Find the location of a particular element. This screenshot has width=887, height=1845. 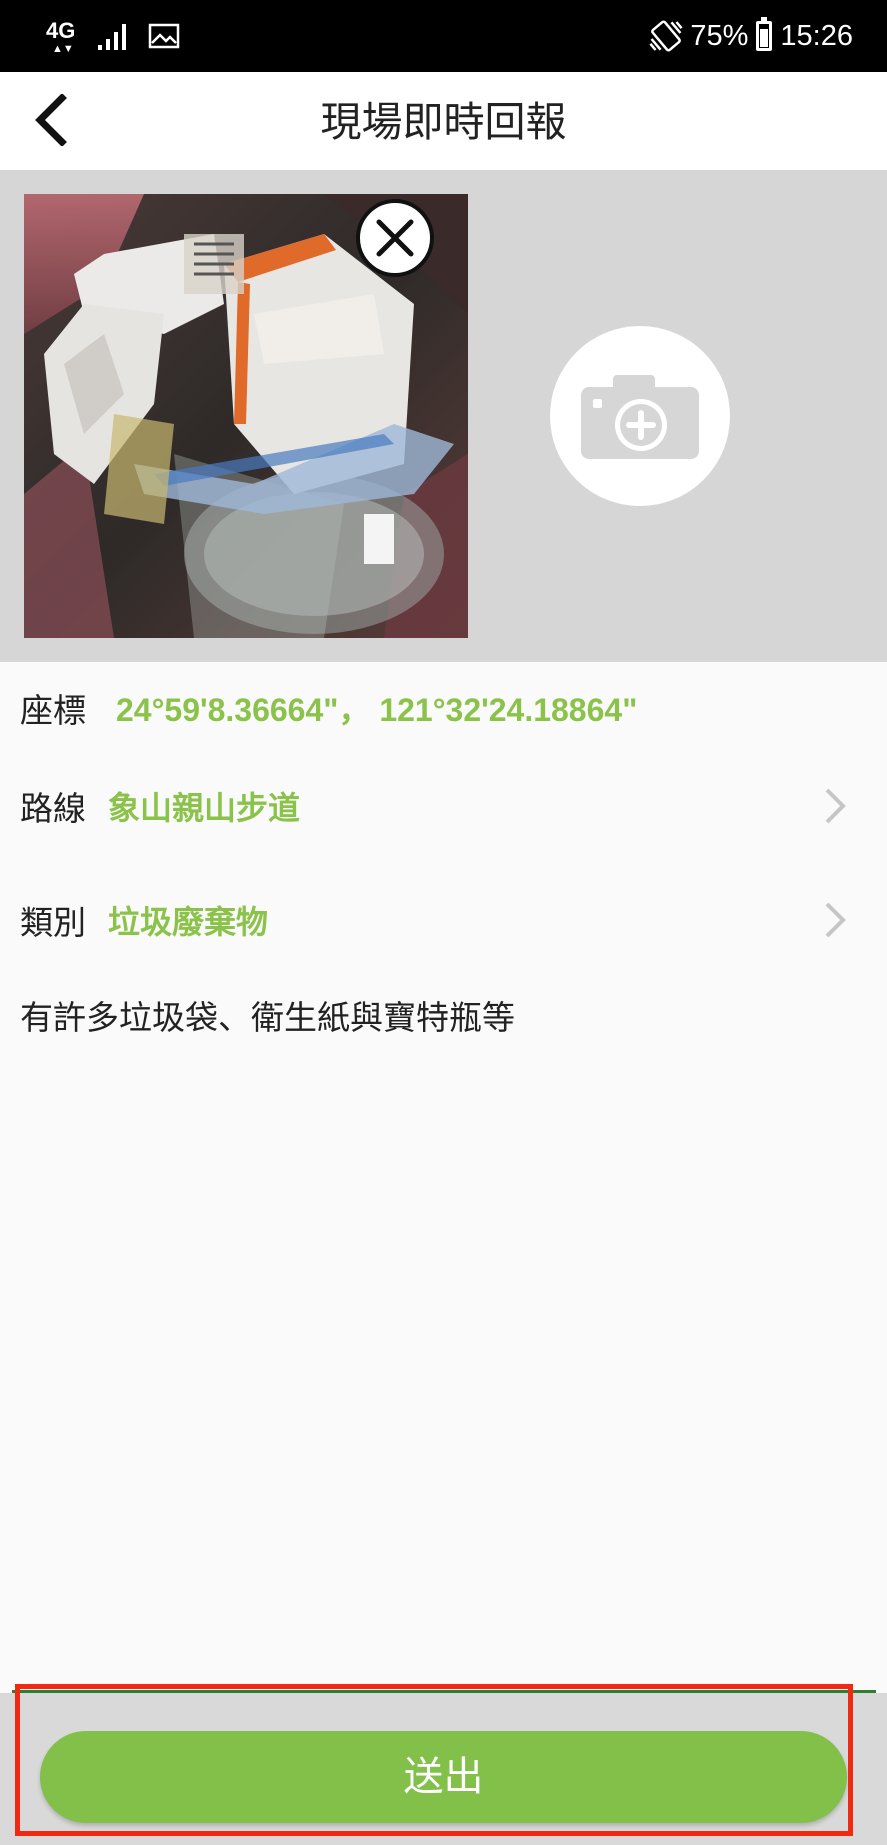

network-type: 4G is located at coordinates (61, 30).